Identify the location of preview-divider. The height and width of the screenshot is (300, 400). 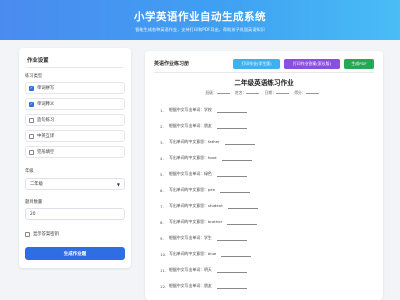
(264, 72).